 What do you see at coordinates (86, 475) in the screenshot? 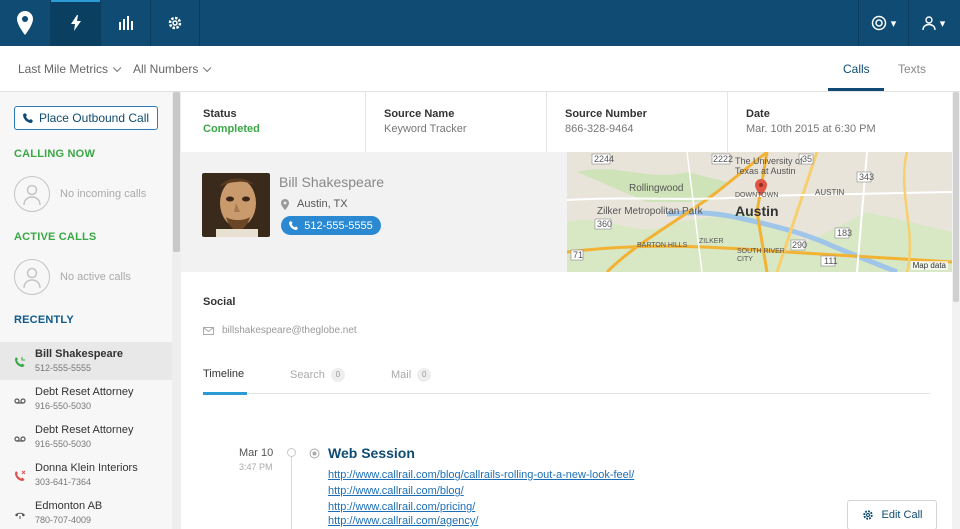
I see `recent-call-item: Donna Klein Interiors 303-641-7364` at bounding box center [86, 475].